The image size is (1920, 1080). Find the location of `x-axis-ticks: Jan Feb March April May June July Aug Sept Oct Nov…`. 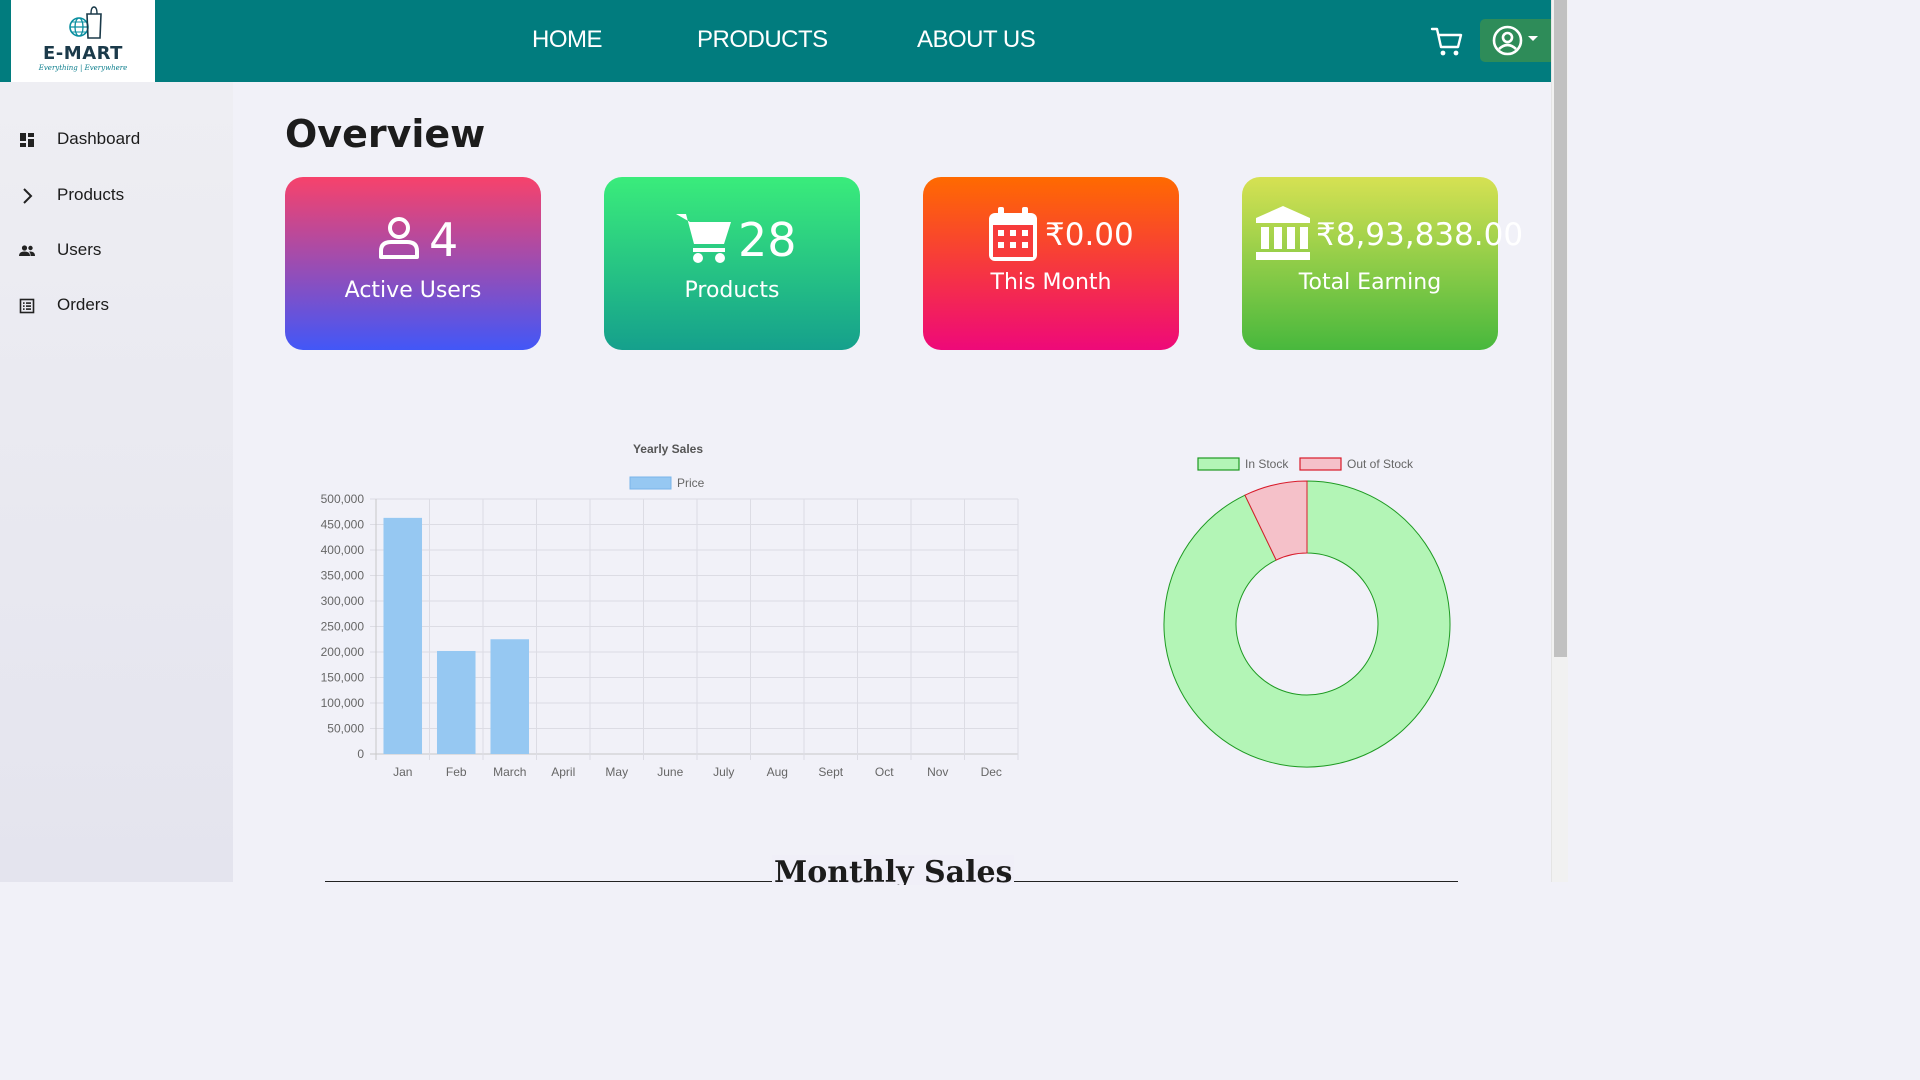

x-axis-ticks: Jan Feb March April May June July Aug Sept Oct Nov… is located at coordinates (697, 772).